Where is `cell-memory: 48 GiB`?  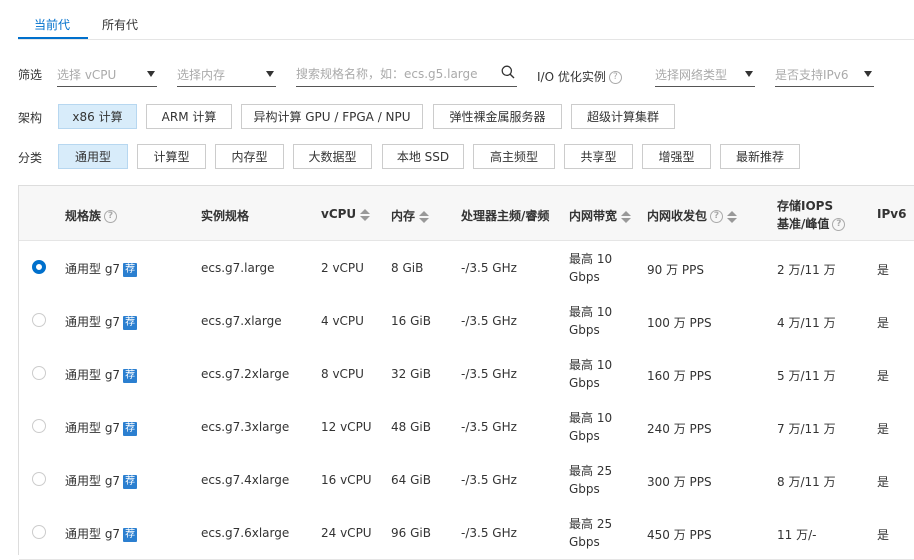
cell-memory: 48 GiB is located at coordinates (411, 427).